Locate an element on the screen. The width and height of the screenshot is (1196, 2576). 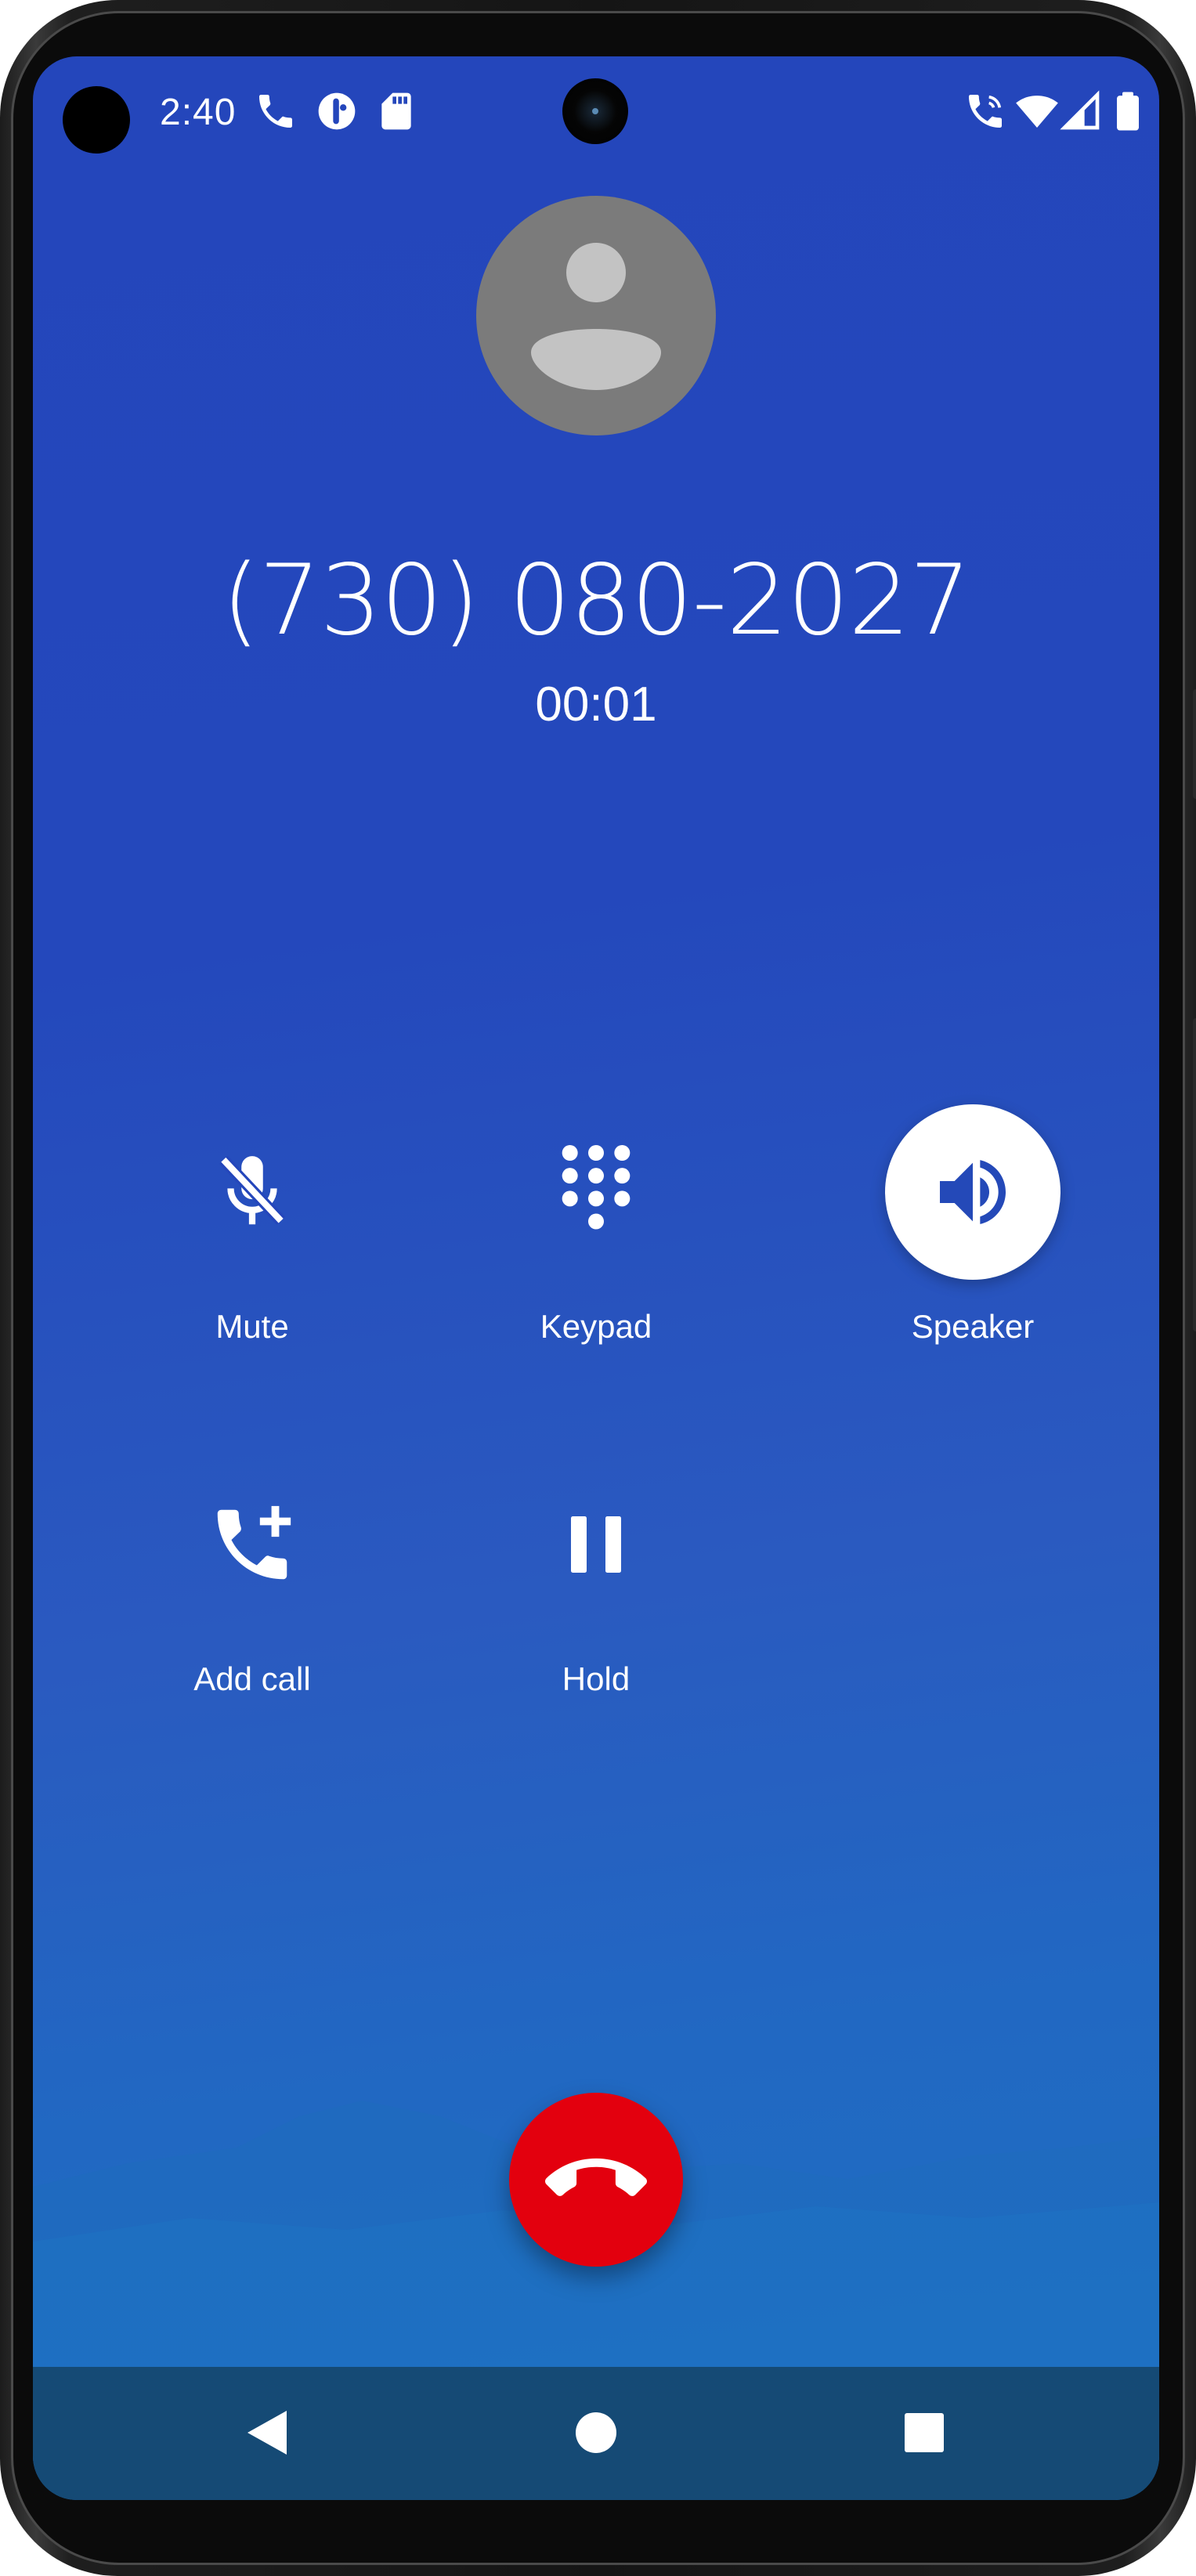
dialpad-icon is located at coordinates (596, 1187).